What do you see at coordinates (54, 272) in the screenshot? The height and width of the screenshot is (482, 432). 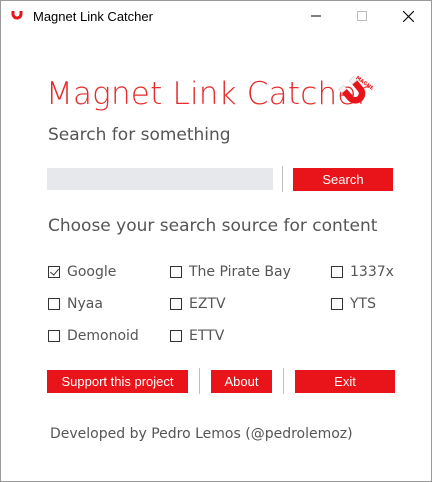 I see `checkbox-checked-icon` at bounding box center [54, 272].